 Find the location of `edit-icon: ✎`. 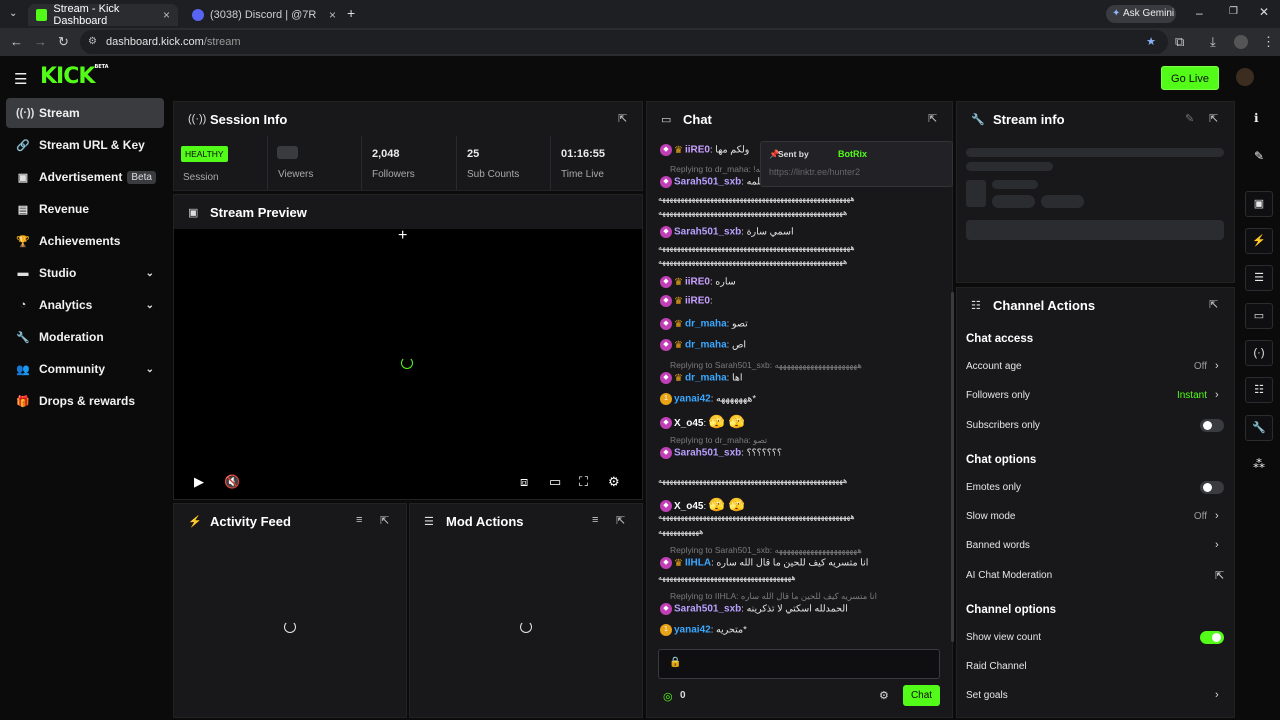

edit-icon: ✎ is located at coordinates (1259, 156).